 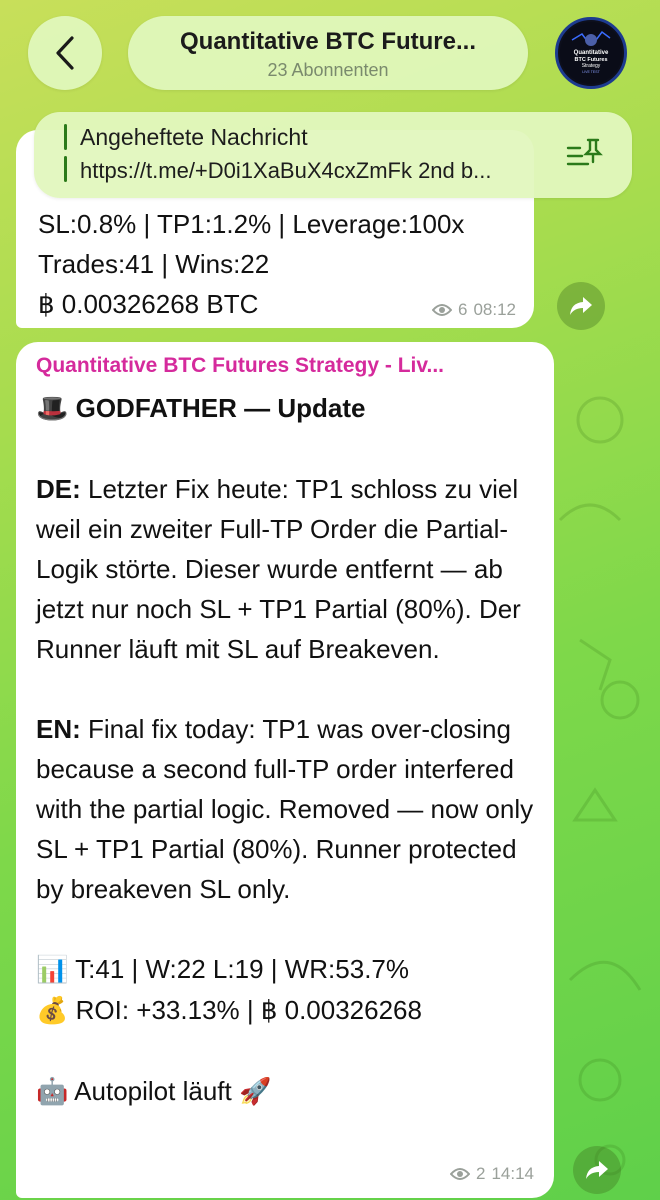 I want to click on stats-line: 📊 T:41 | W:22 L:19 | WR:53.7%, so click(x=291, y=969).